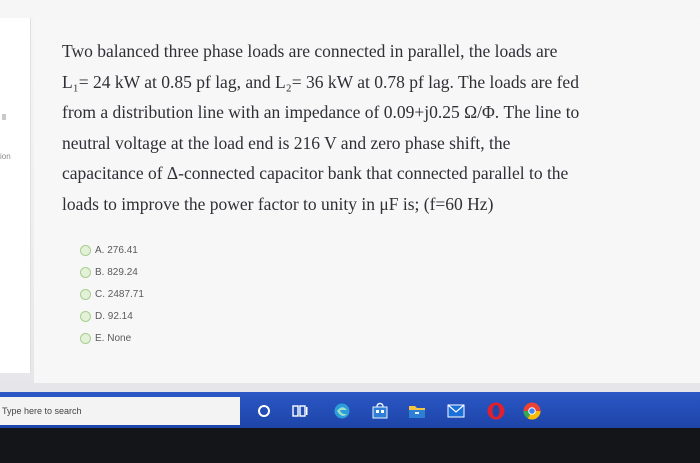  What do you see at coordinates (300, 411) in the screenshot?
I see `task-view-icon` at bounding box center [300, 411].